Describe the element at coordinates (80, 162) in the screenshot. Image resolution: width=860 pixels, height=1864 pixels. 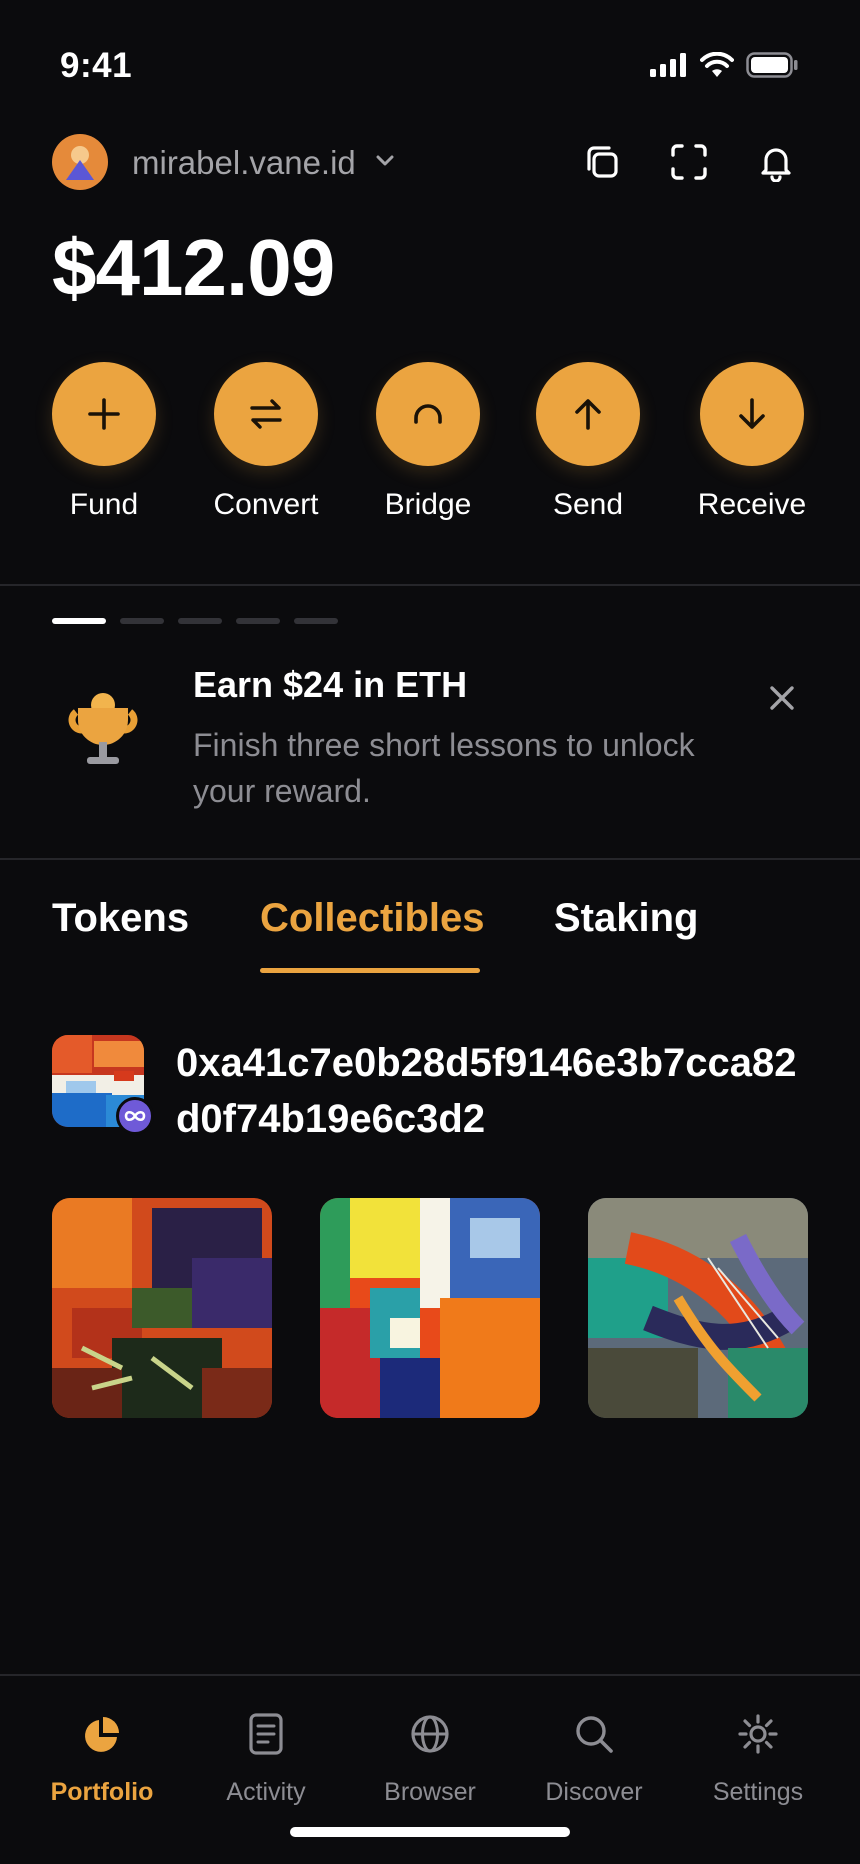
I see `avatar` at that location.